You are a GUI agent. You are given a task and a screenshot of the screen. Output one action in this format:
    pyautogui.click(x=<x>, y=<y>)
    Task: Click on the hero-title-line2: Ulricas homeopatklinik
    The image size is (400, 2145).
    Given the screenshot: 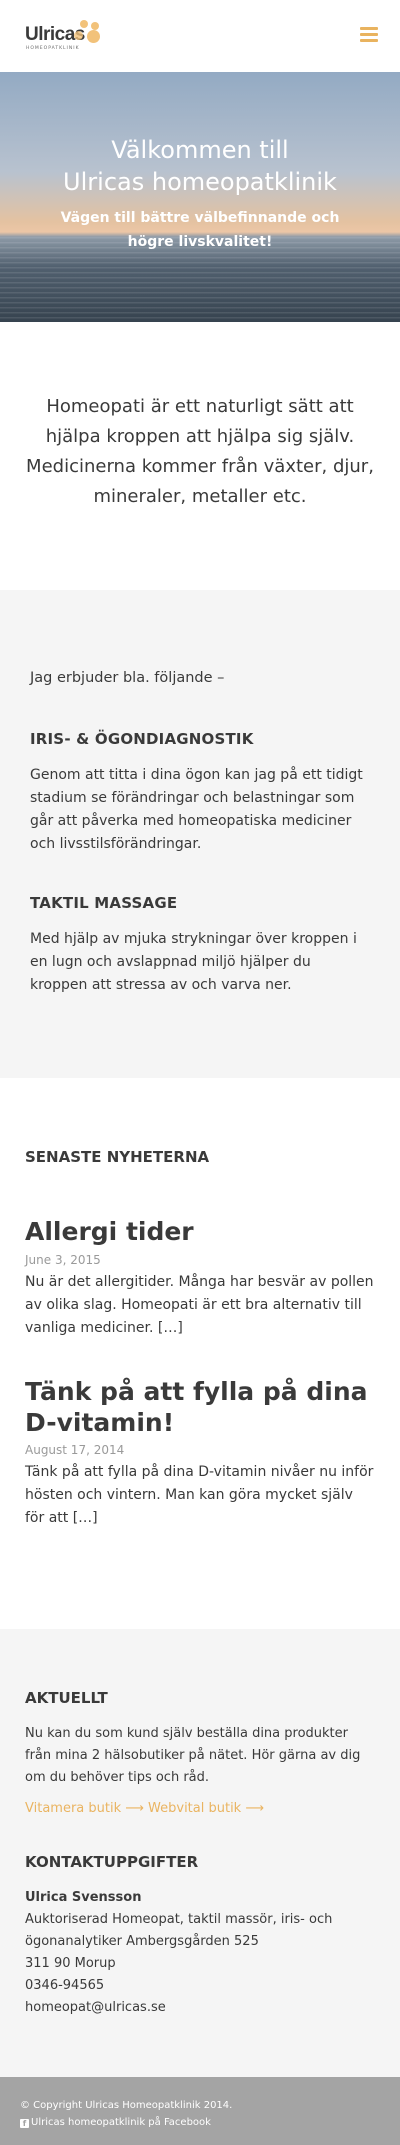 What is the action you would take?
    pyautogui.click(x=200, y=182)
    